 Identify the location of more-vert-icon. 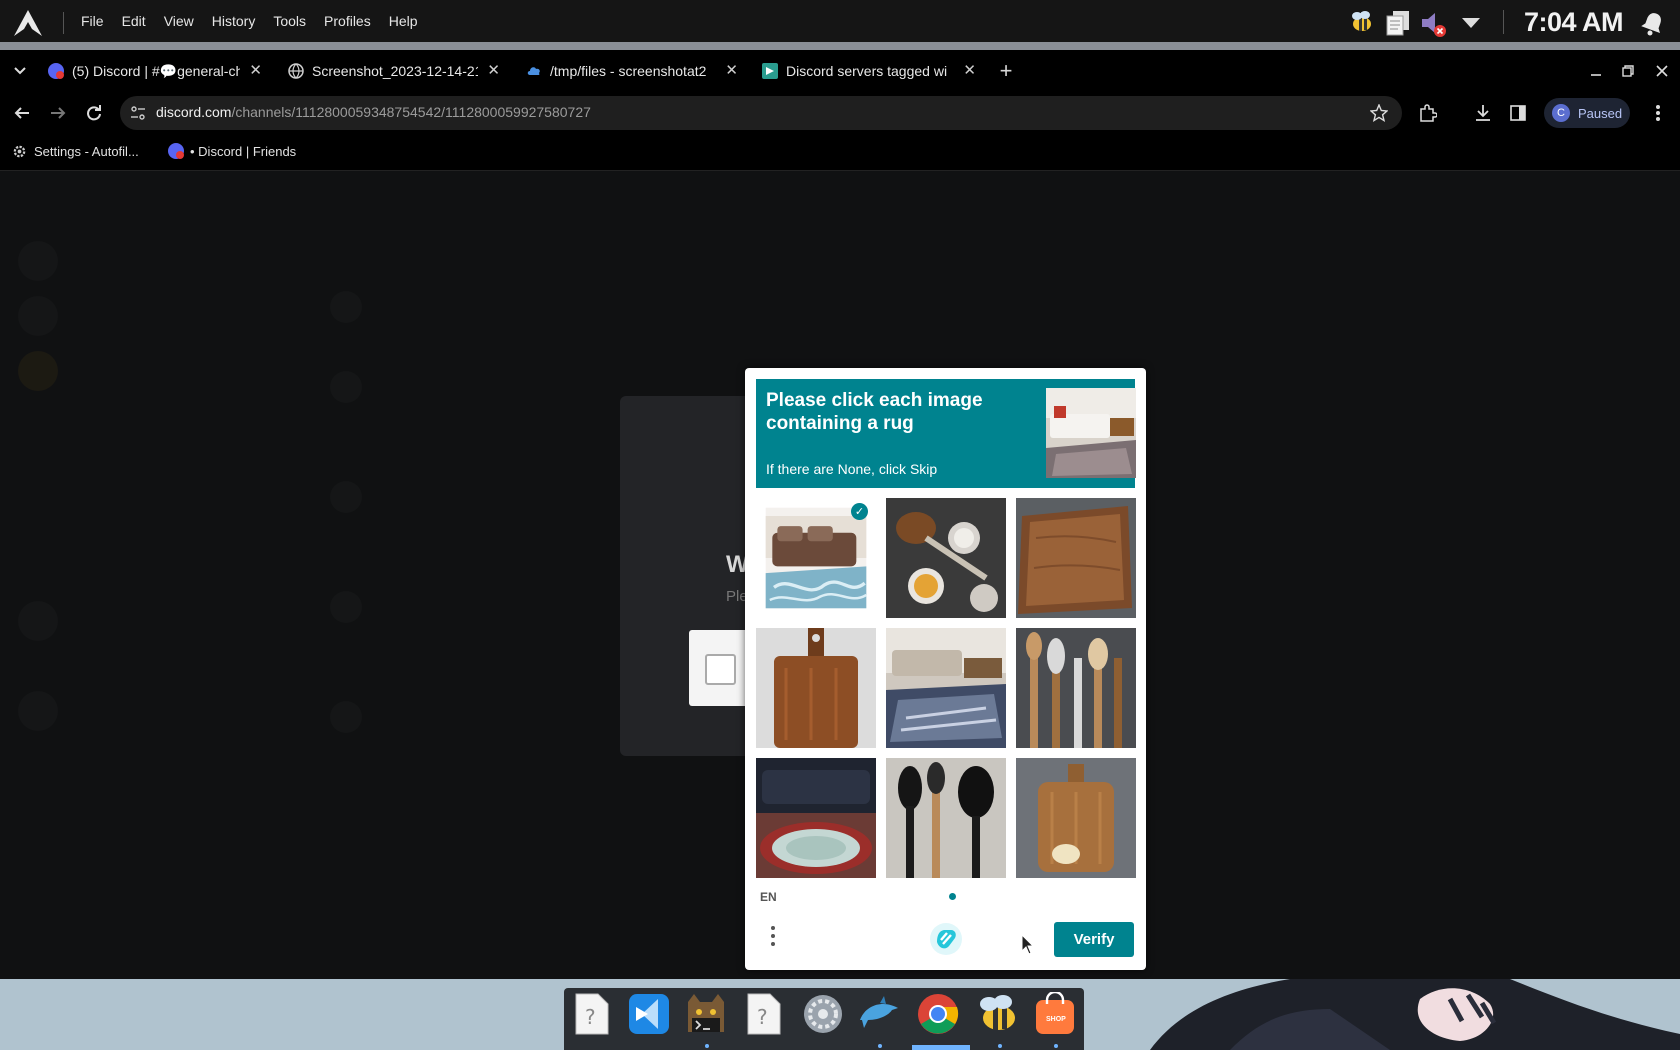
(1658, 113).